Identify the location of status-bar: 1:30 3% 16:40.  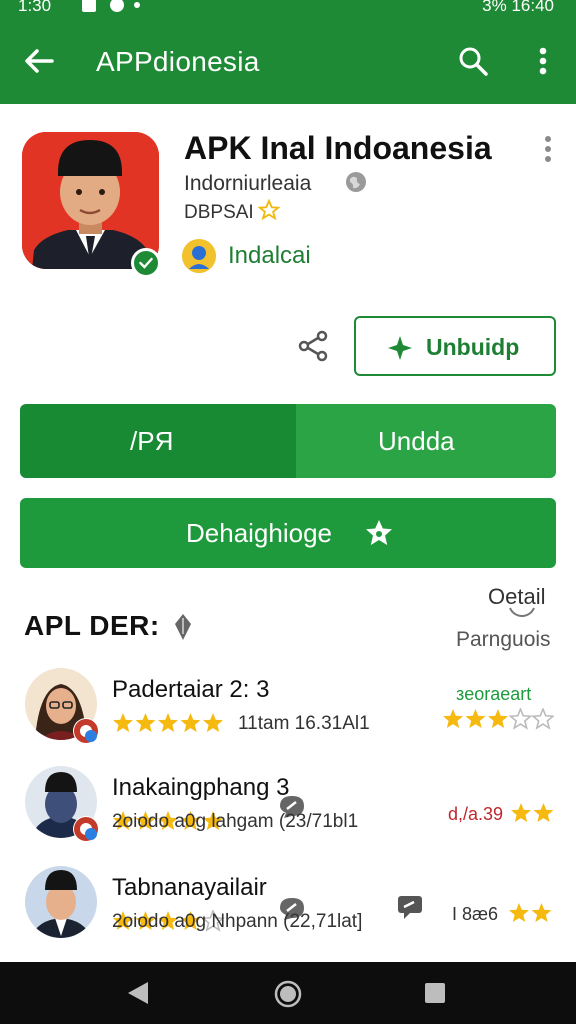
(288, 10).